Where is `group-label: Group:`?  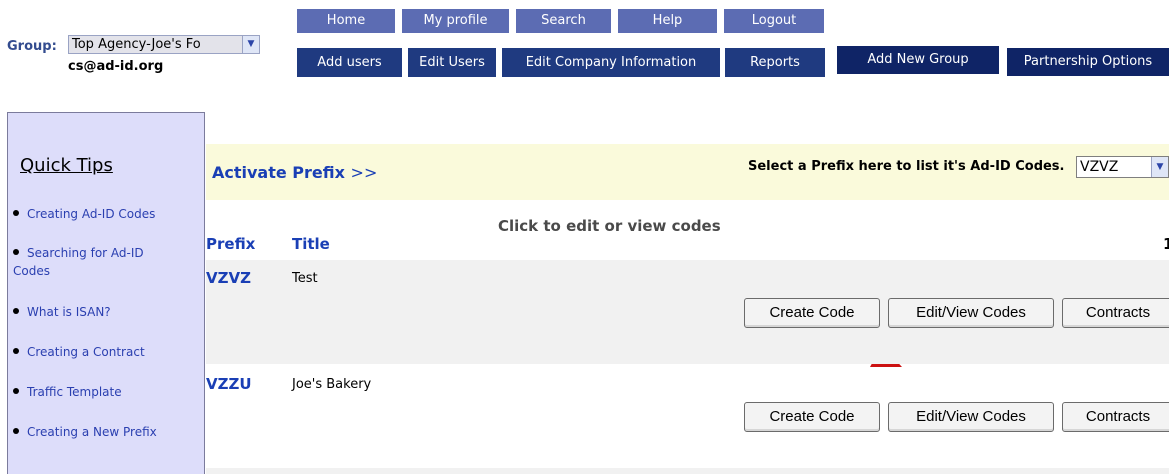
group-label: Group: is located at coordinates (32, 46).